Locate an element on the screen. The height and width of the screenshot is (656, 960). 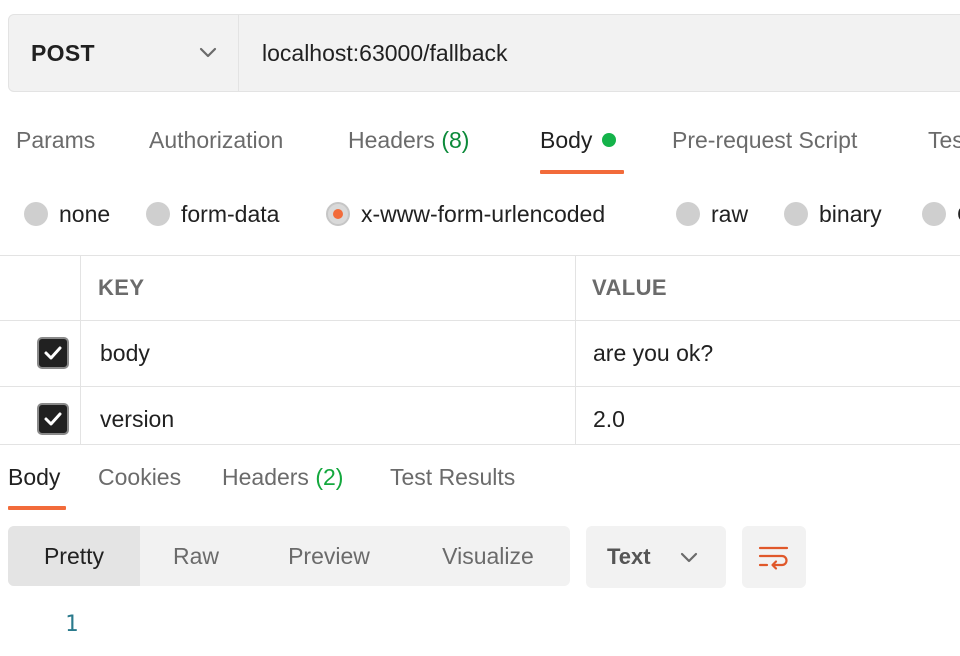
tab-tests: Tes is located at coordinates (944, 140).